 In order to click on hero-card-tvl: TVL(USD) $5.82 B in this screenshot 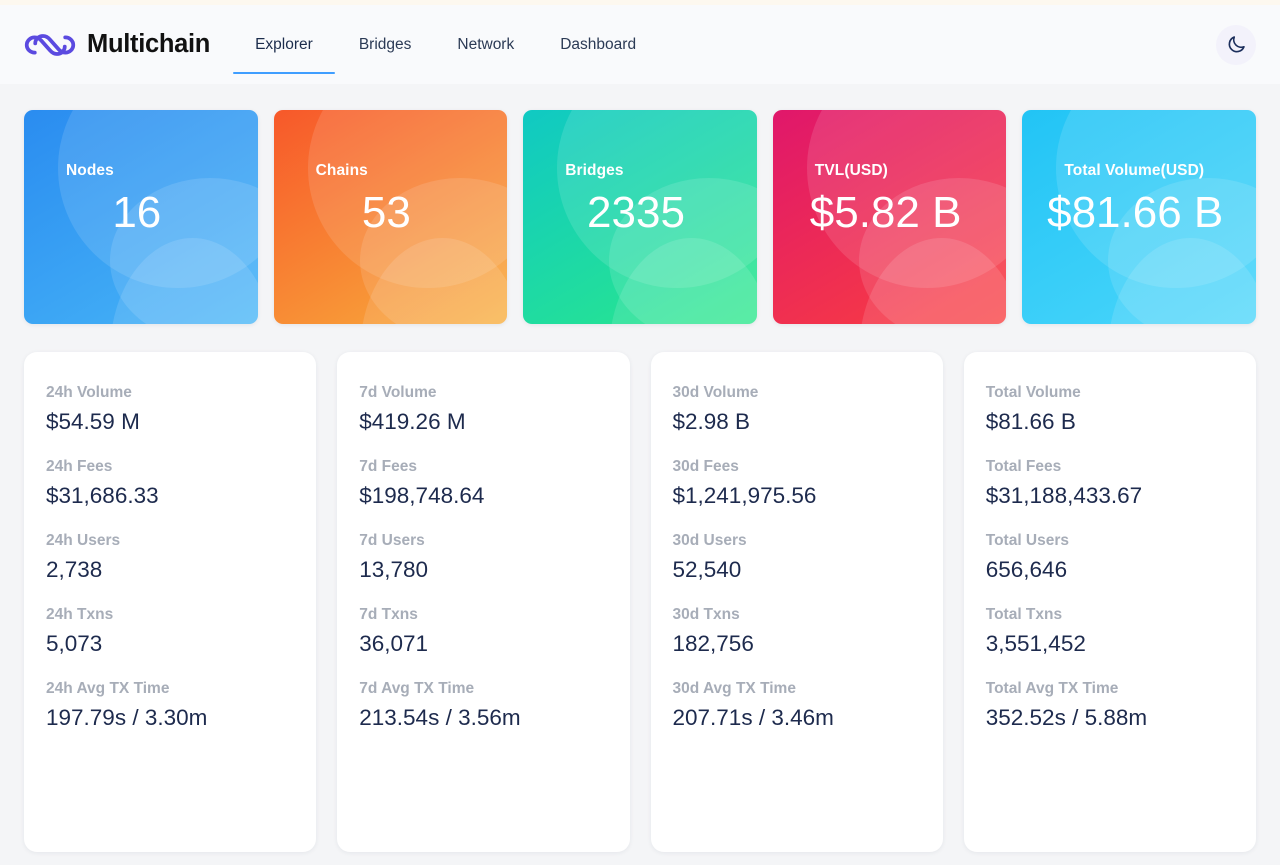, I will do `click(889, 217)`.